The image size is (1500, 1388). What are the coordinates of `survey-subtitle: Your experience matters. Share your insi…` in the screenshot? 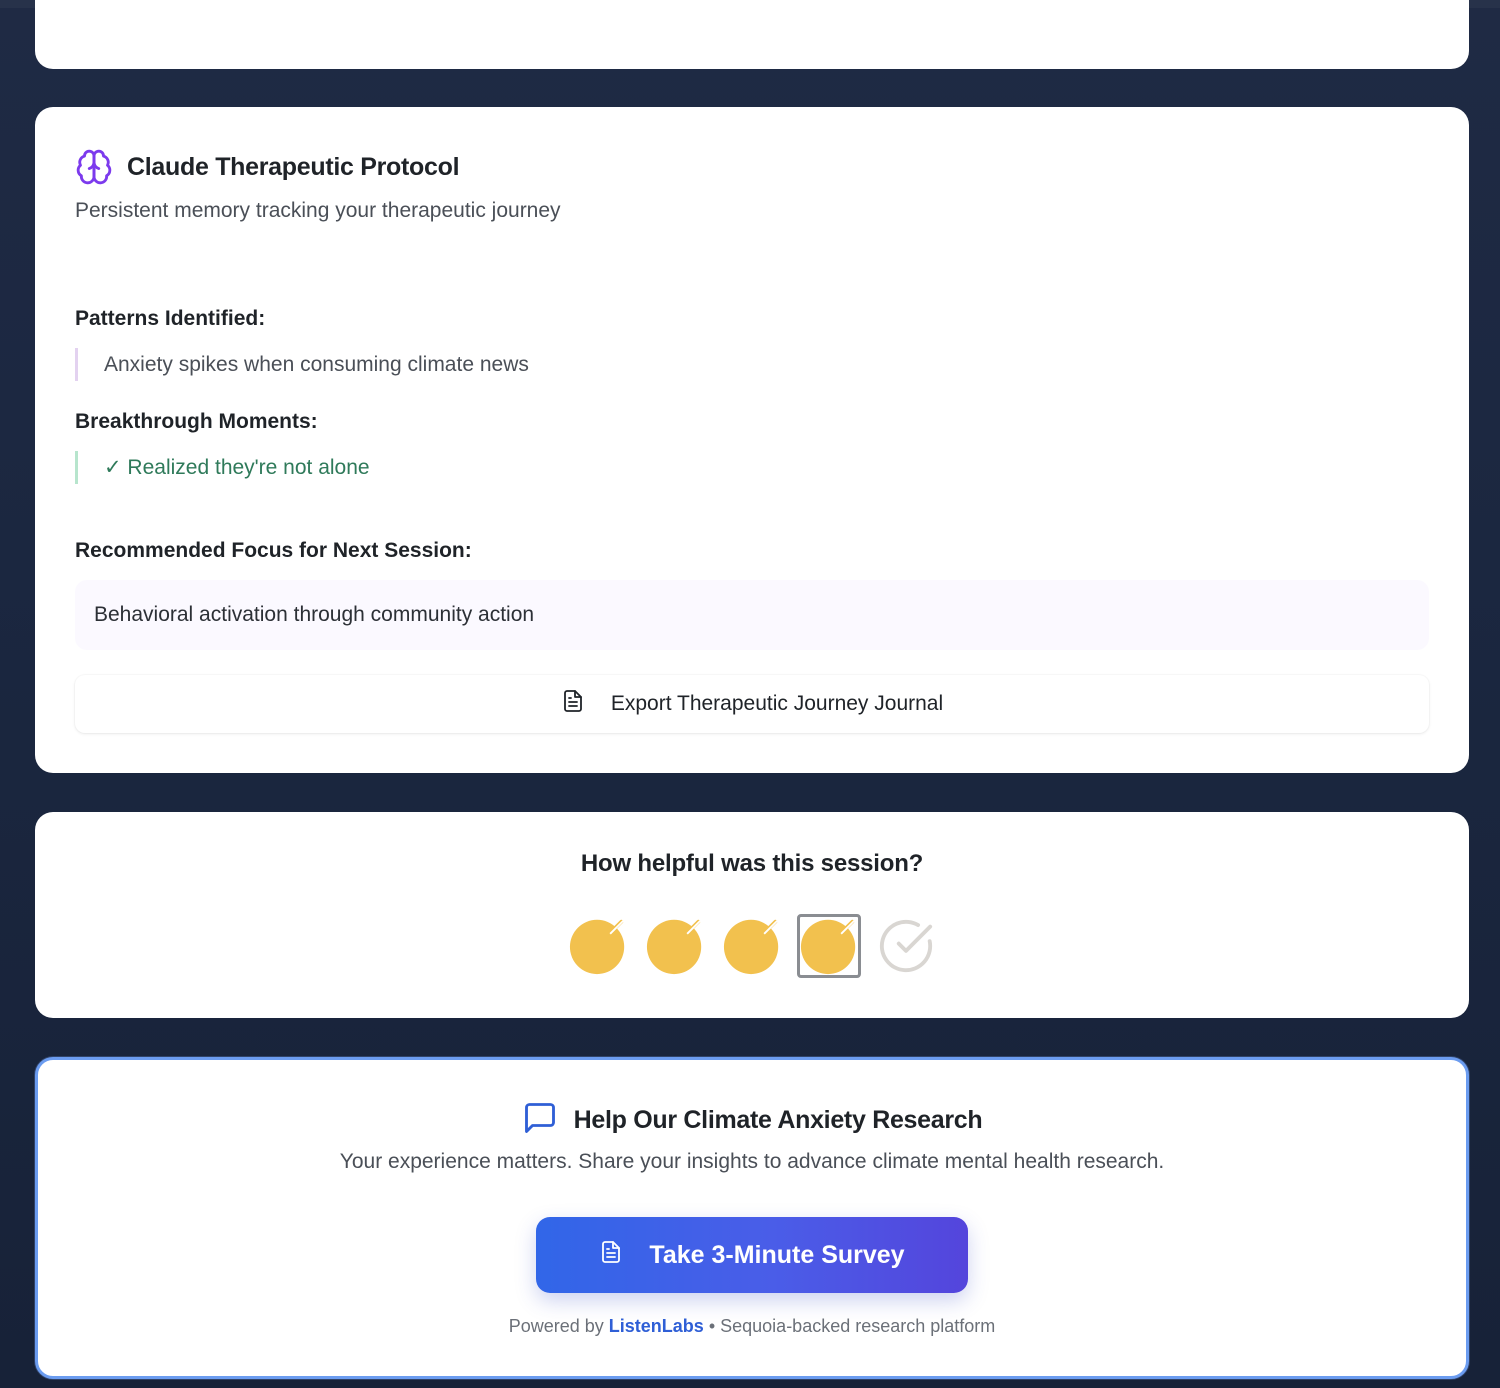 It's located at (752, 1161).